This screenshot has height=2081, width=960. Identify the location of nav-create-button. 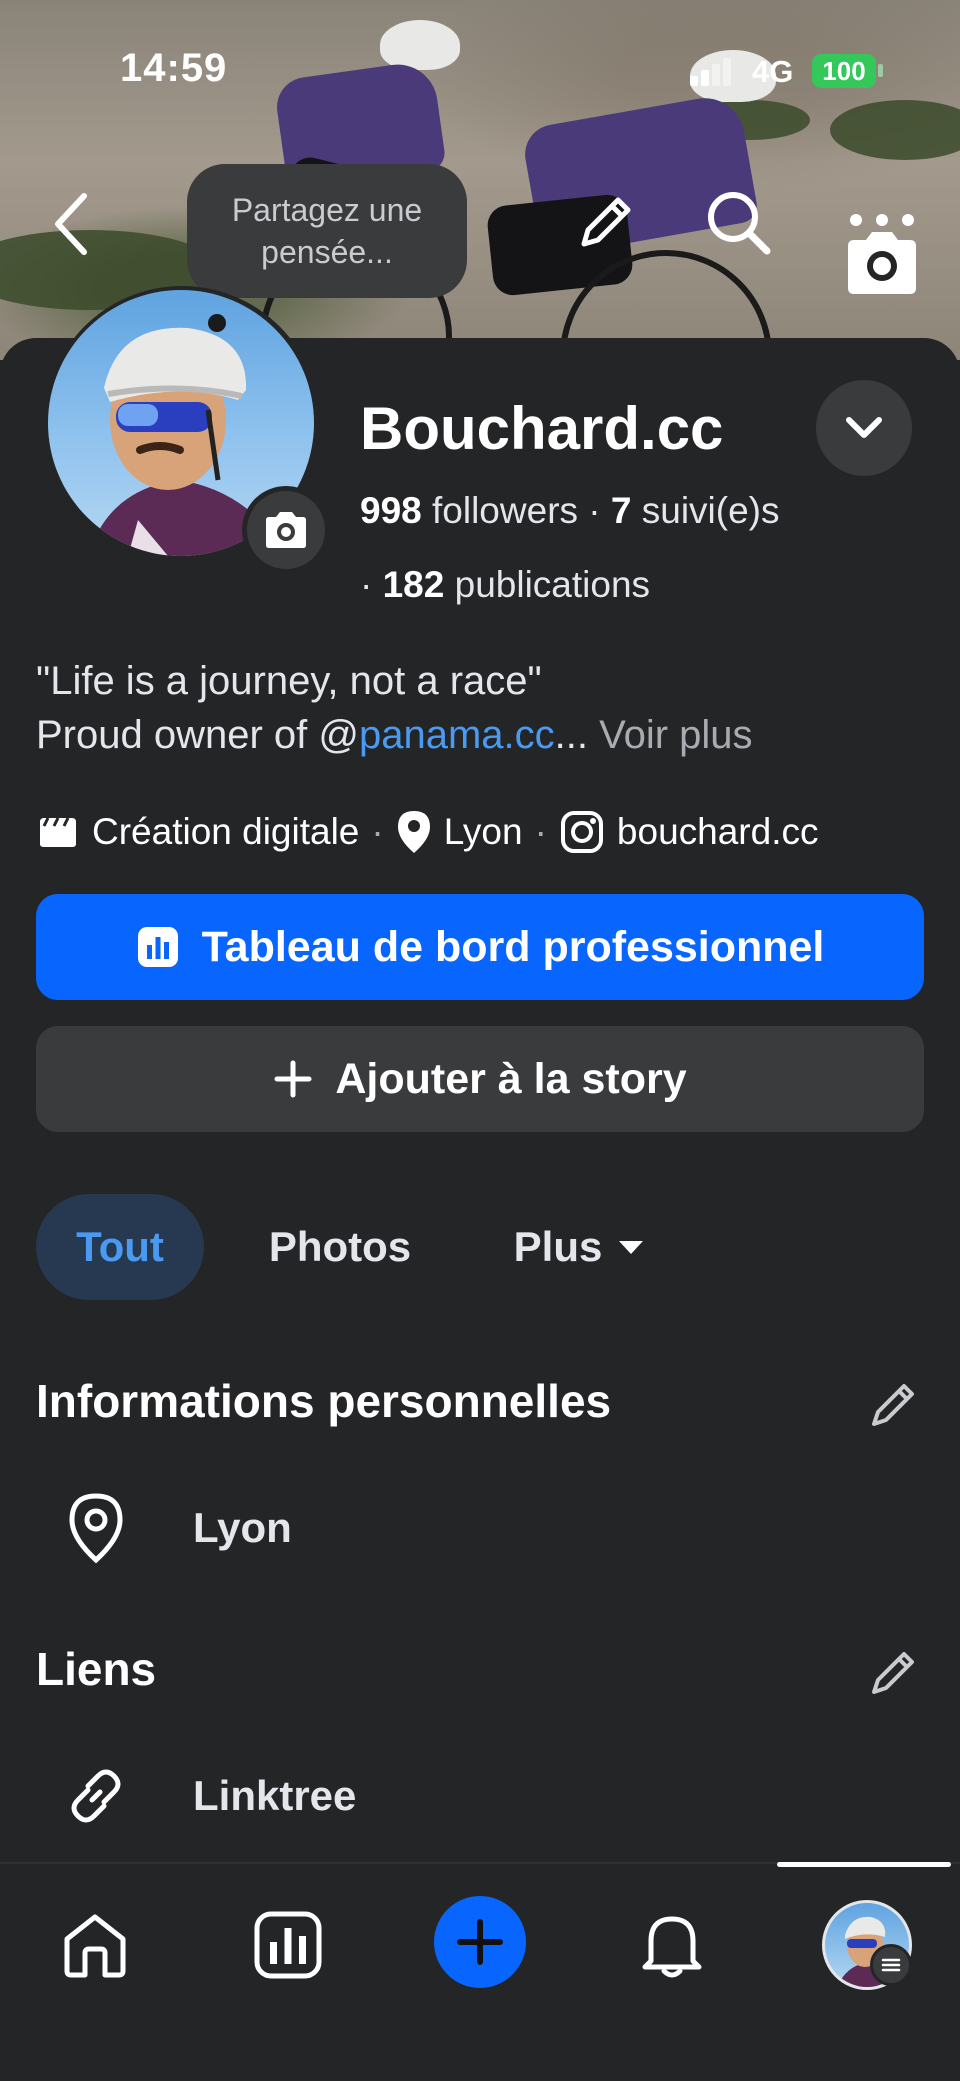
(480, 1942).